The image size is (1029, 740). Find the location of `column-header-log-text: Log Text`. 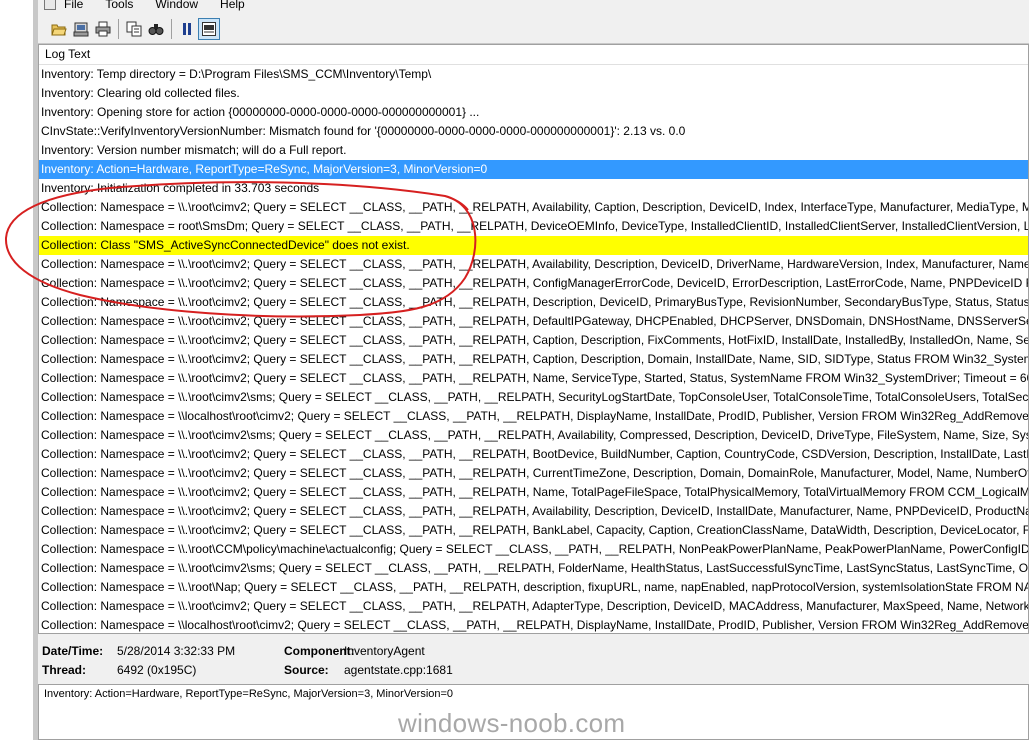

column-header-log-text: Log Text is located at coordinates (533, 55).